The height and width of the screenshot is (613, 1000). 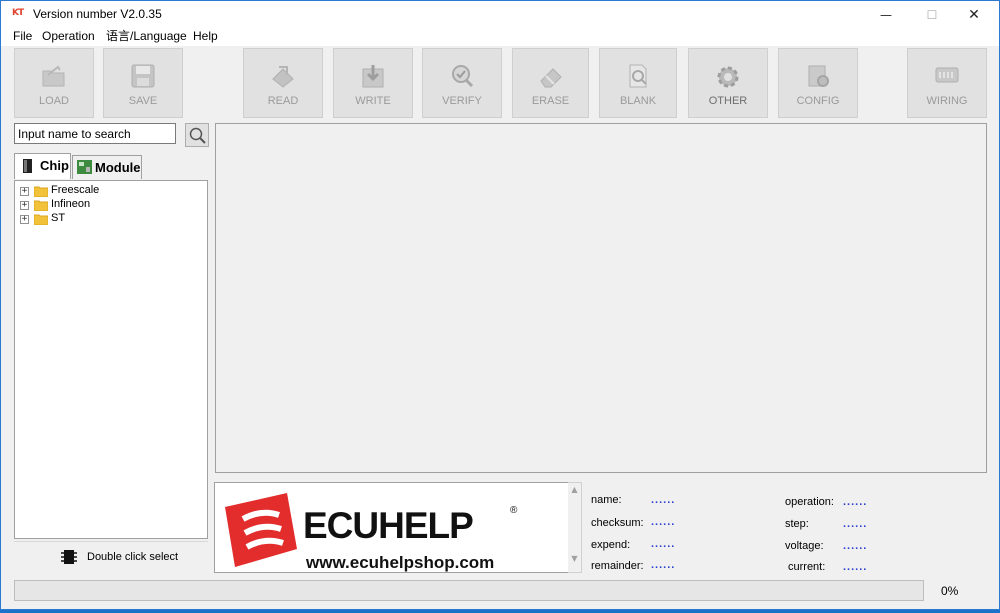 I want to click on verify-magnifier-icon, so click(x=463, y=76).